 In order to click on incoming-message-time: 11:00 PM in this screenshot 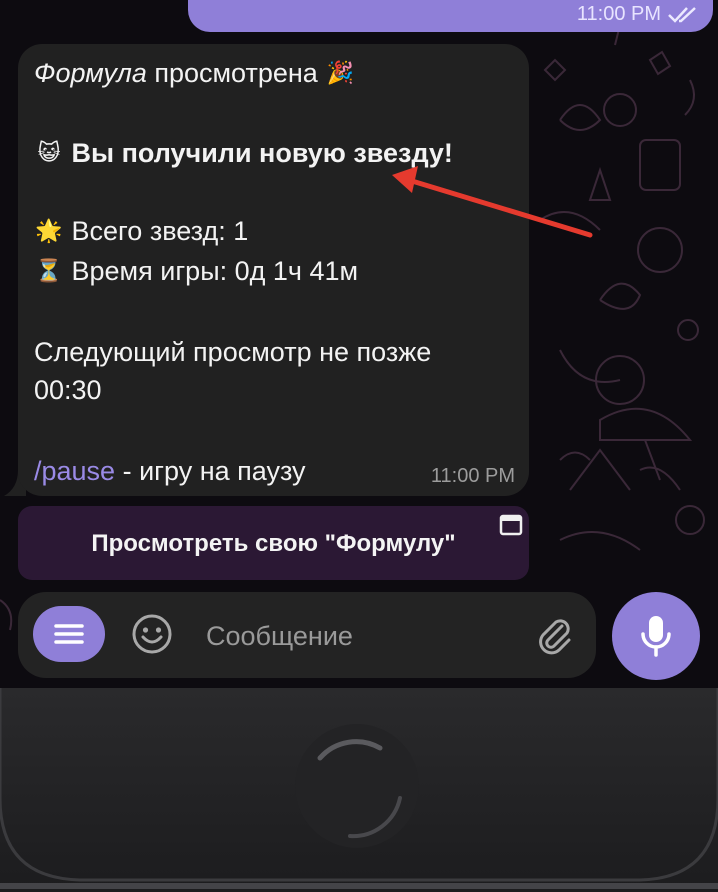, I will do `click(472, 476)`.